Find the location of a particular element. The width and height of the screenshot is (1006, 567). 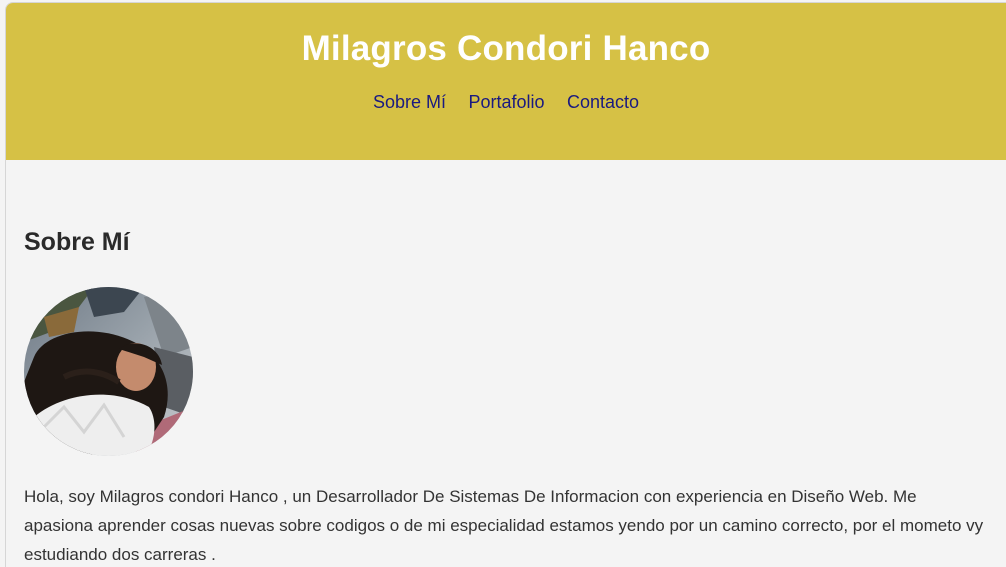

section-title: Sobre Mí is located at coordinates (77, 242).